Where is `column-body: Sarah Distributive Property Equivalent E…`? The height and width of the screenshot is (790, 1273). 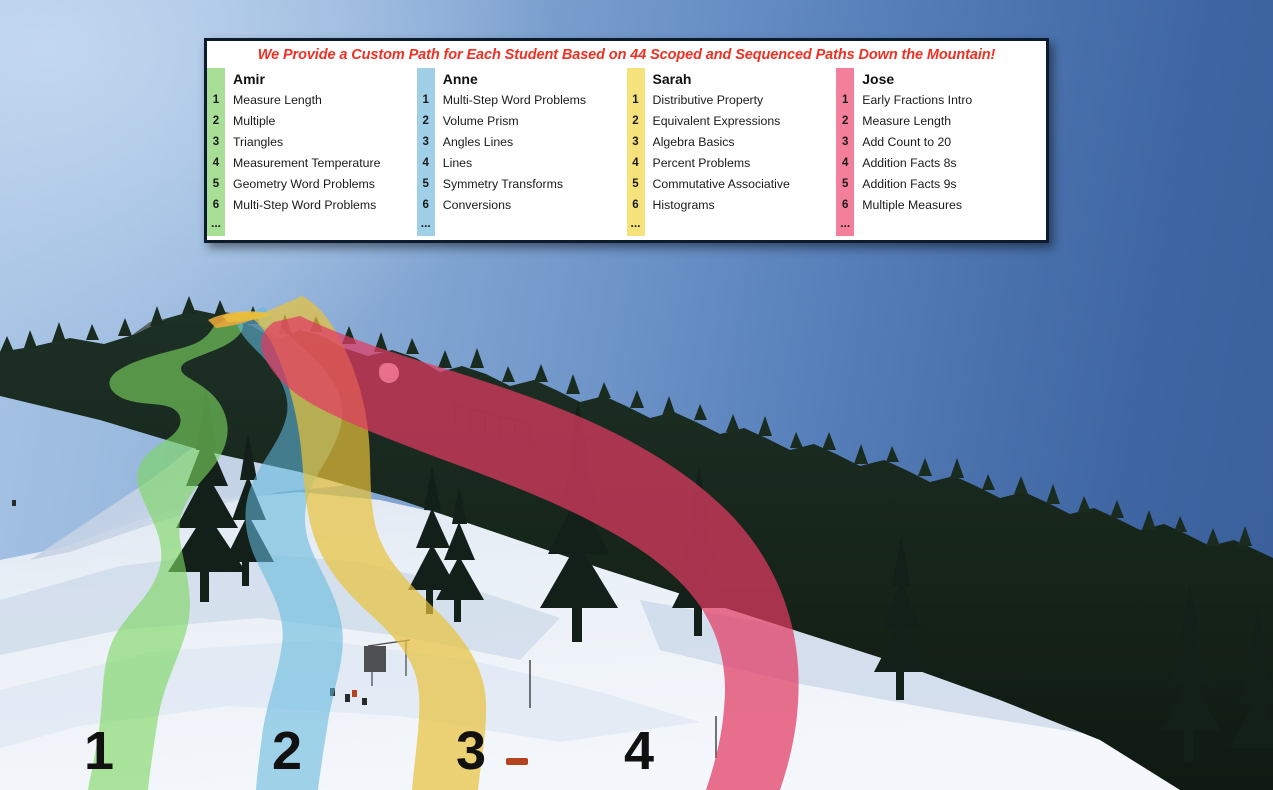 column-body: Sarah Distributive Property Equivalent E… is located at coordinates (741, 152).